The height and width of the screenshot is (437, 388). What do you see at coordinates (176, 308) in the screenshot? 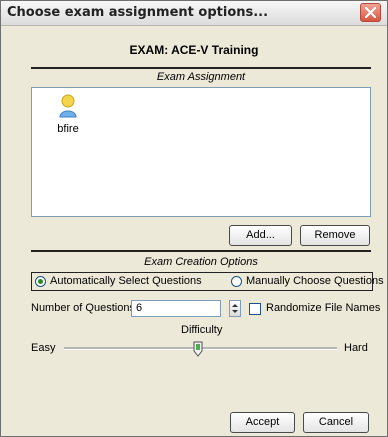
I see `num-questions-input: 6` at bounding box center [176, 308].